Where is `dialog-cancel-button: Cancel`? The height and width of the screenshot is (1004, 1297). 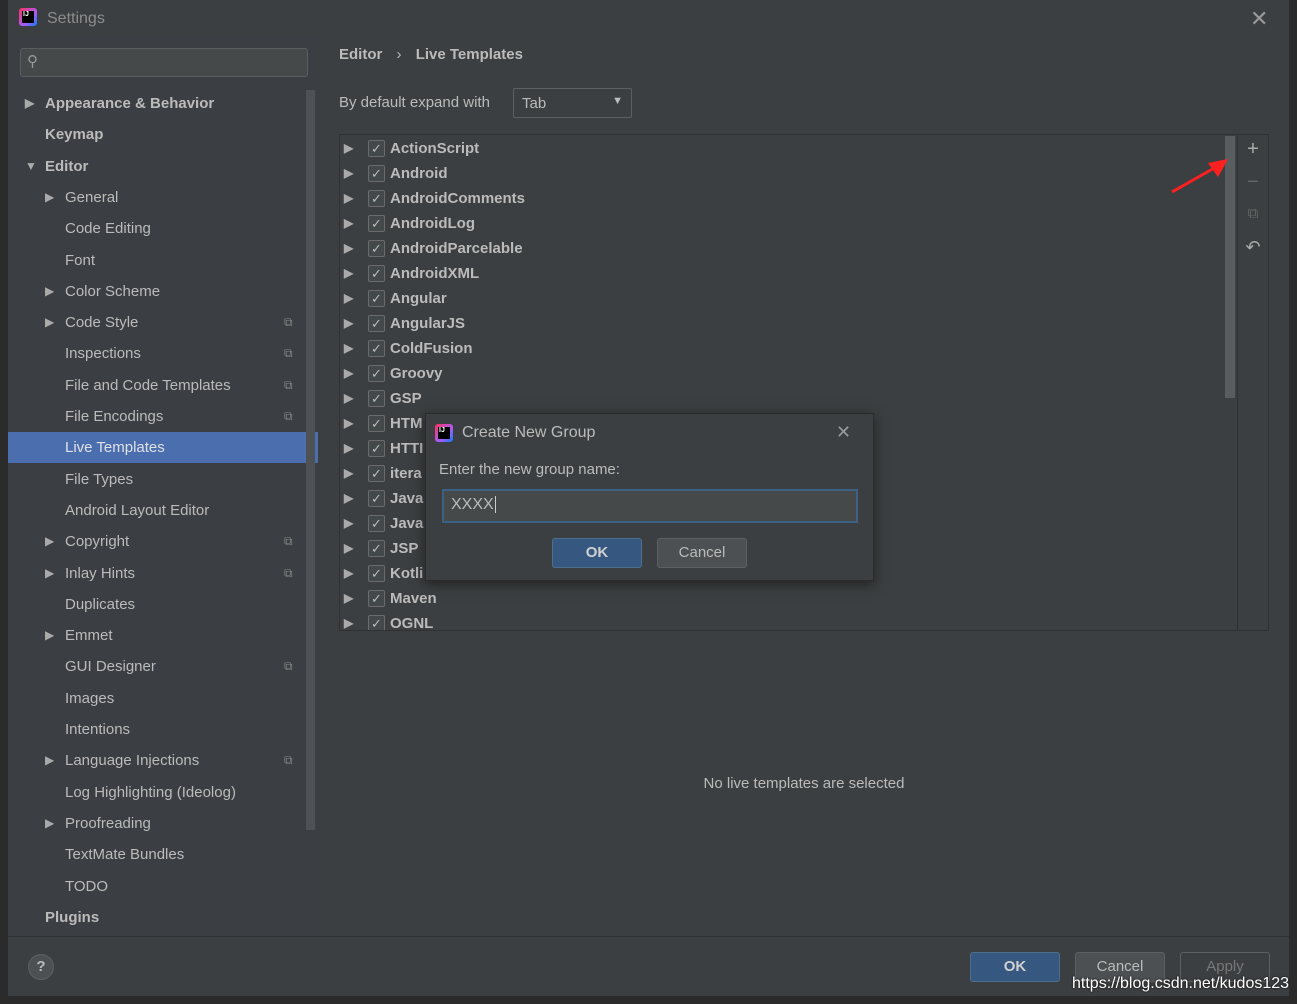 dialog-cancel-button: Cancel is located at coordinates (702, 553).